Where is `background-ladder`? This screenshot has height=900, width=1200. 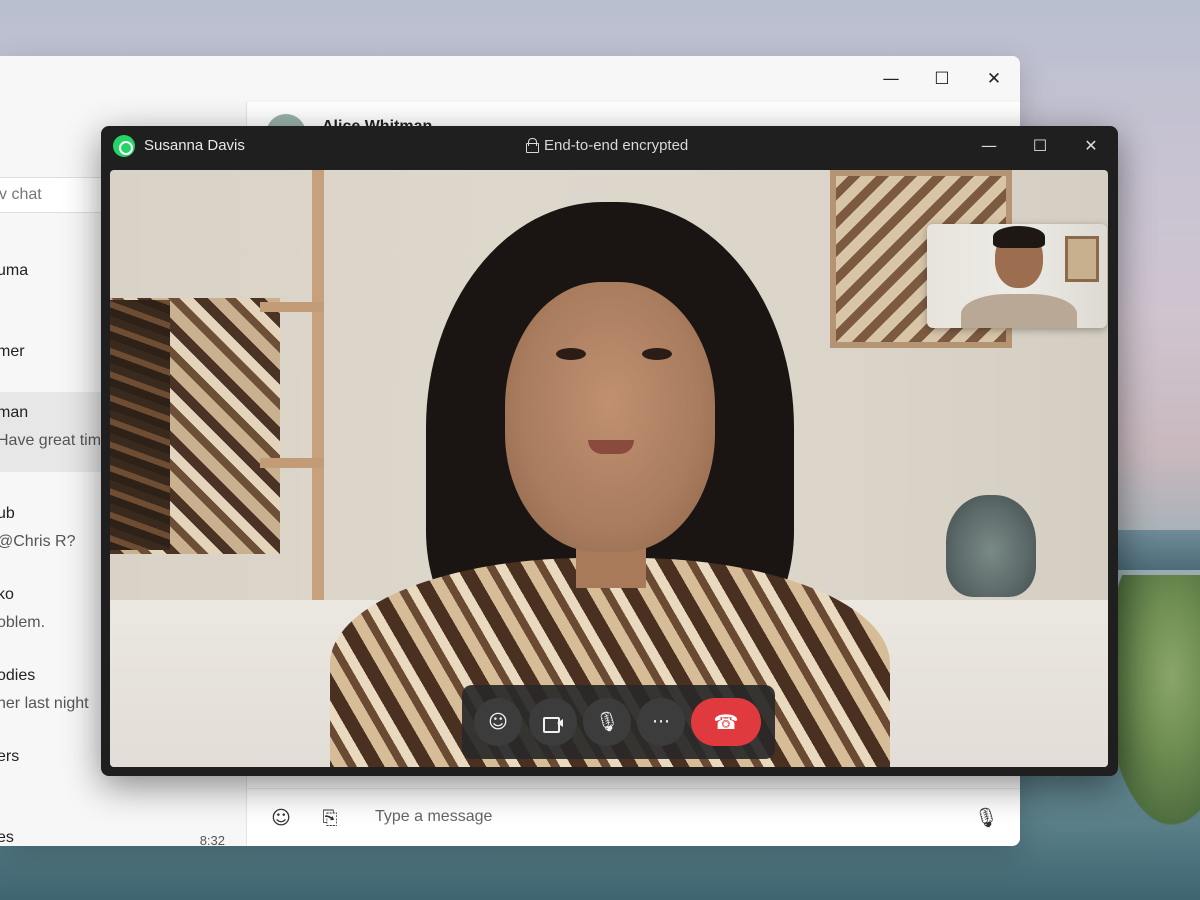
background-ladder is located at coordinates (318, 385).